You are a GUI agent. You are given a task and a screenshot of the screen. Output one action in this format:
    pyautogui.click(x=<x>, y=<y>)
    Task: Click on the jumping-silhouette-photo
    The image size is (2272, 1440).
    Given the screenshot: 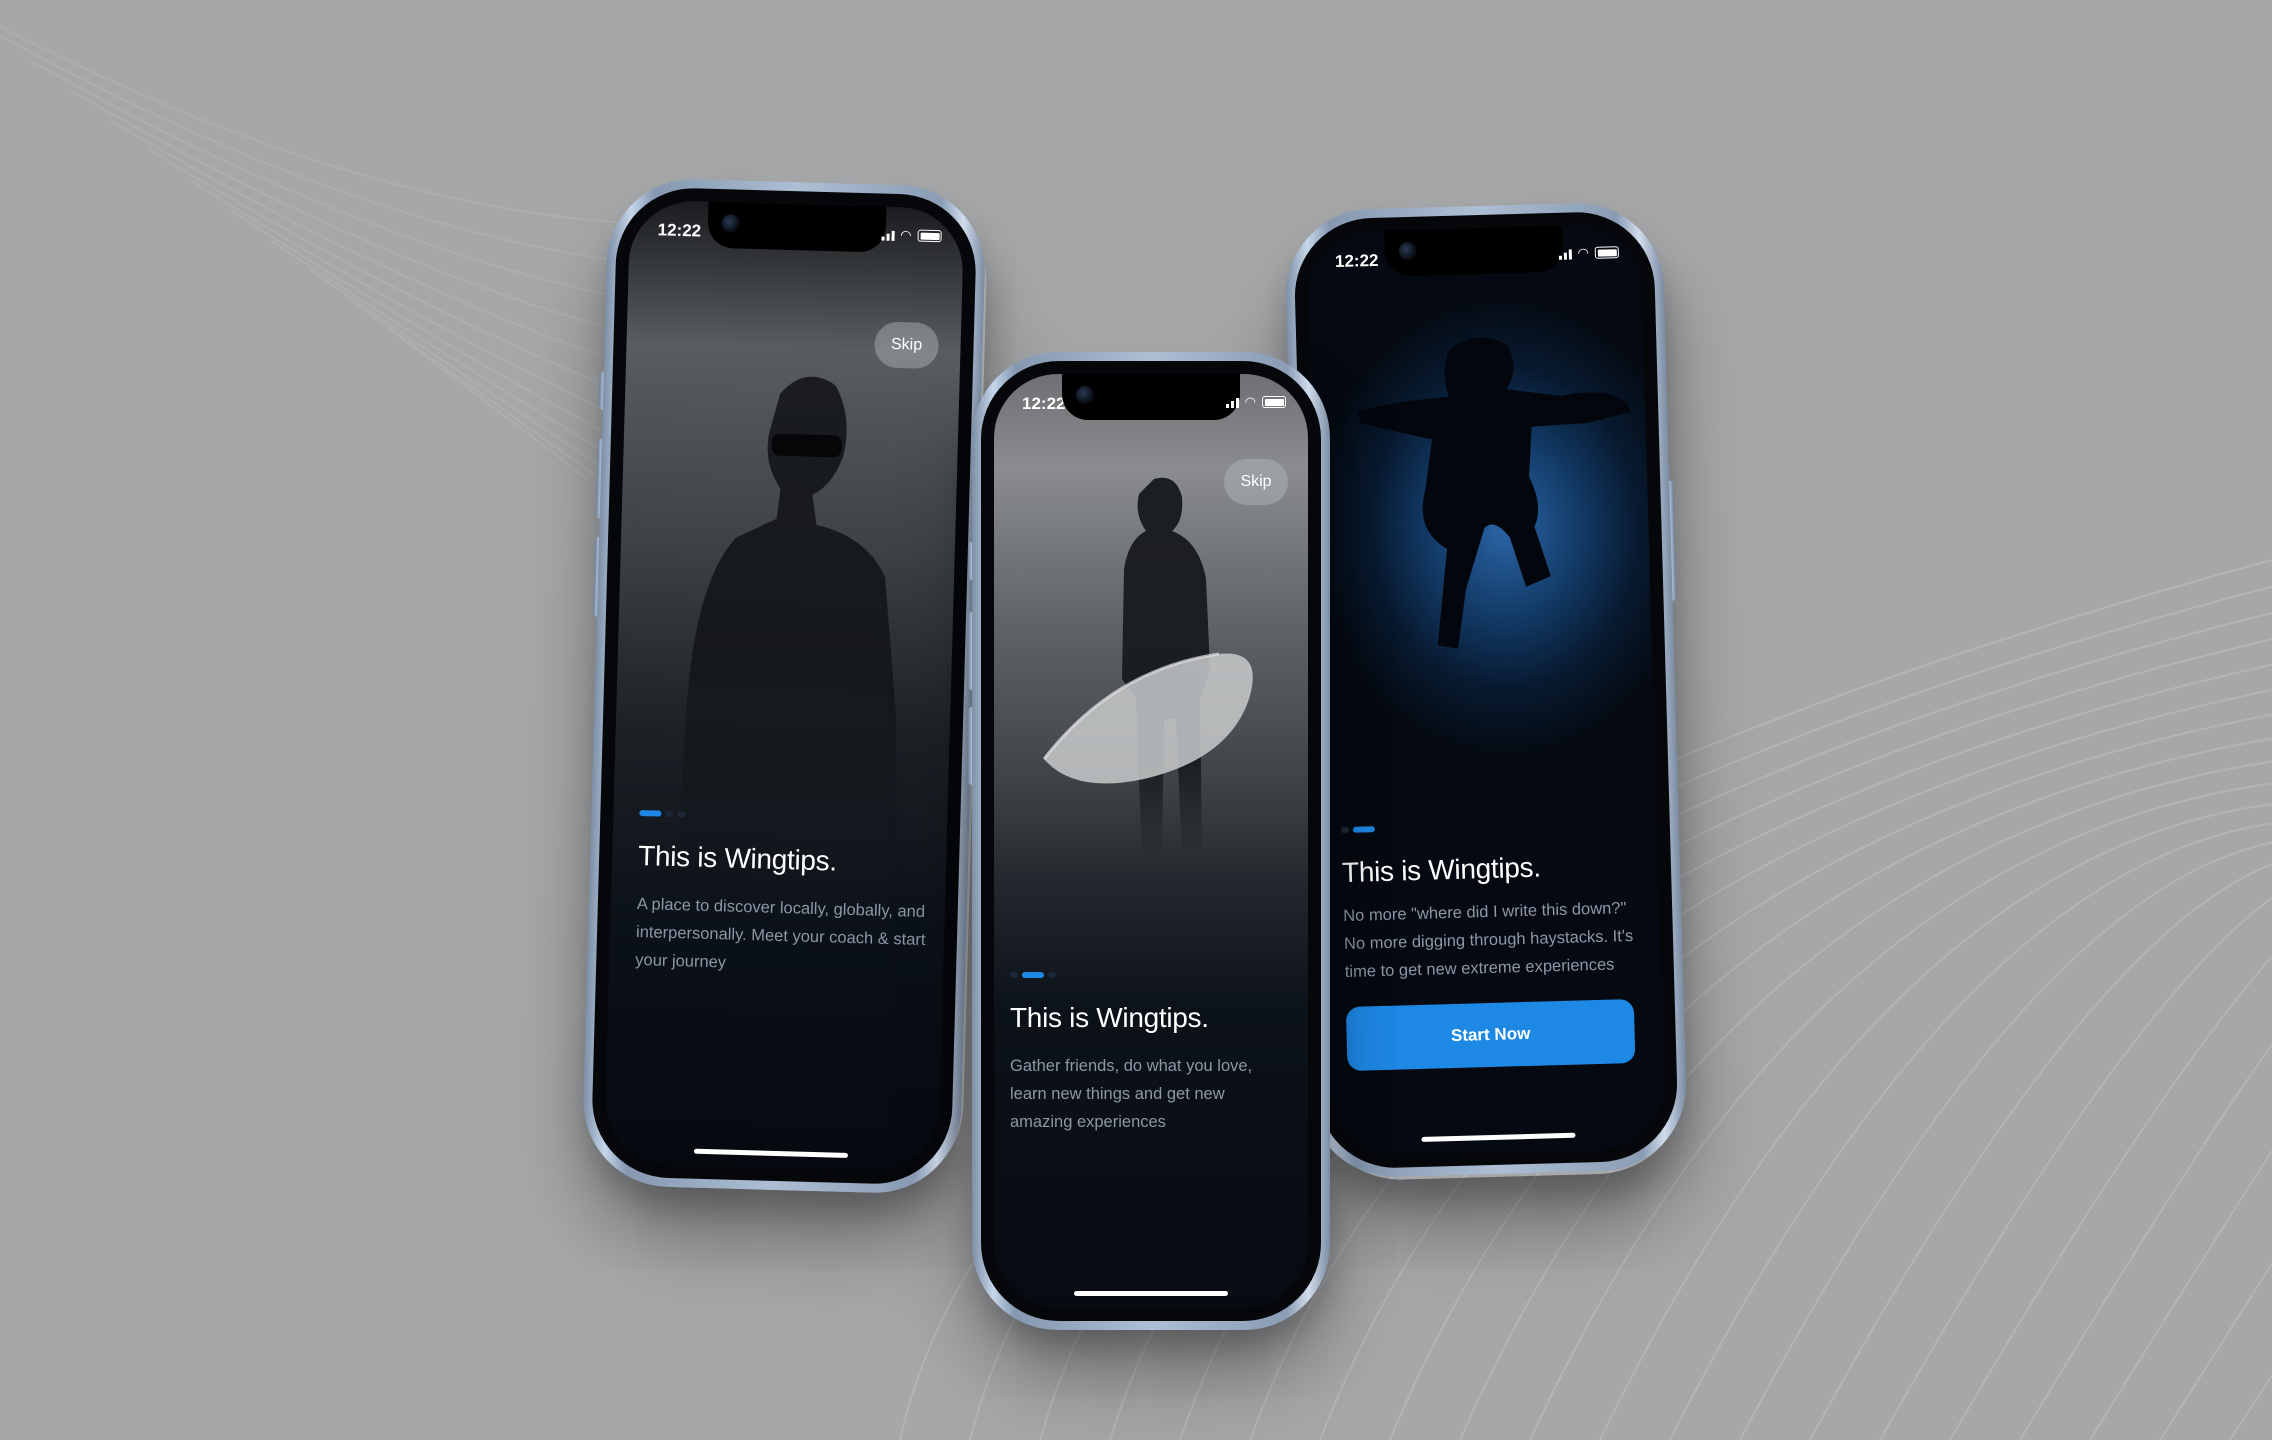 What is the action you would take?
    pyautogui.click(x=1494, y=493)
    